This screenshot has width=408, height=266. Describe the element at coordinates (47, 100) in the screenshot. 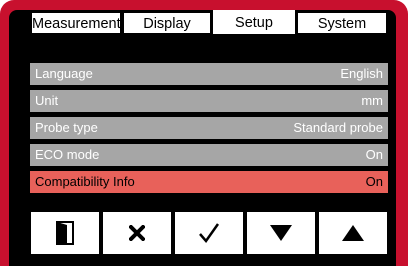

I see `setting-label: Unit` at that location.